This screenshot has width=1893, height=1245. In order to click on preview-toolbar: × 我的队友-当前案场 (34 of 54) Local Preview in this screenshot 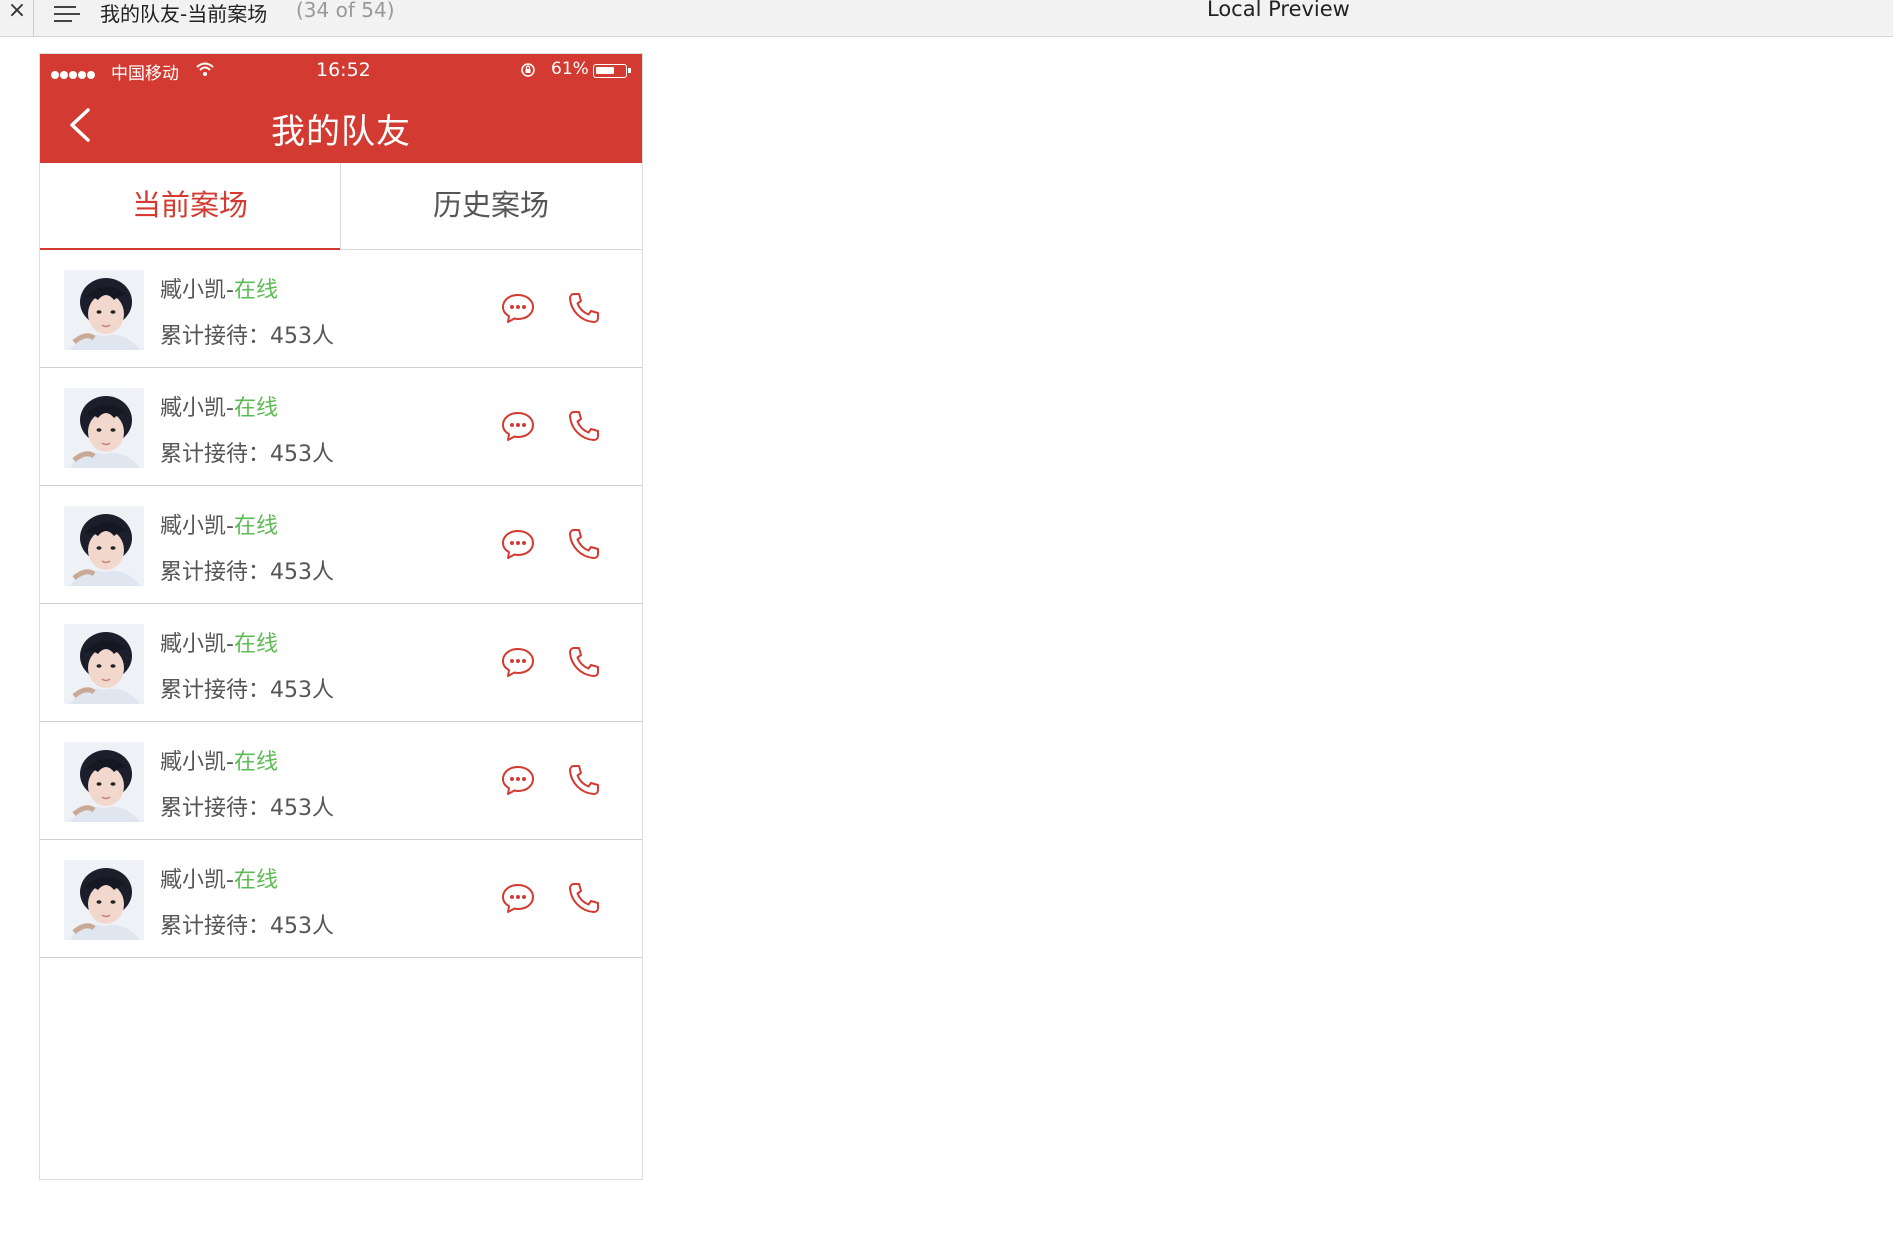, I will do `click(946, 18)`.